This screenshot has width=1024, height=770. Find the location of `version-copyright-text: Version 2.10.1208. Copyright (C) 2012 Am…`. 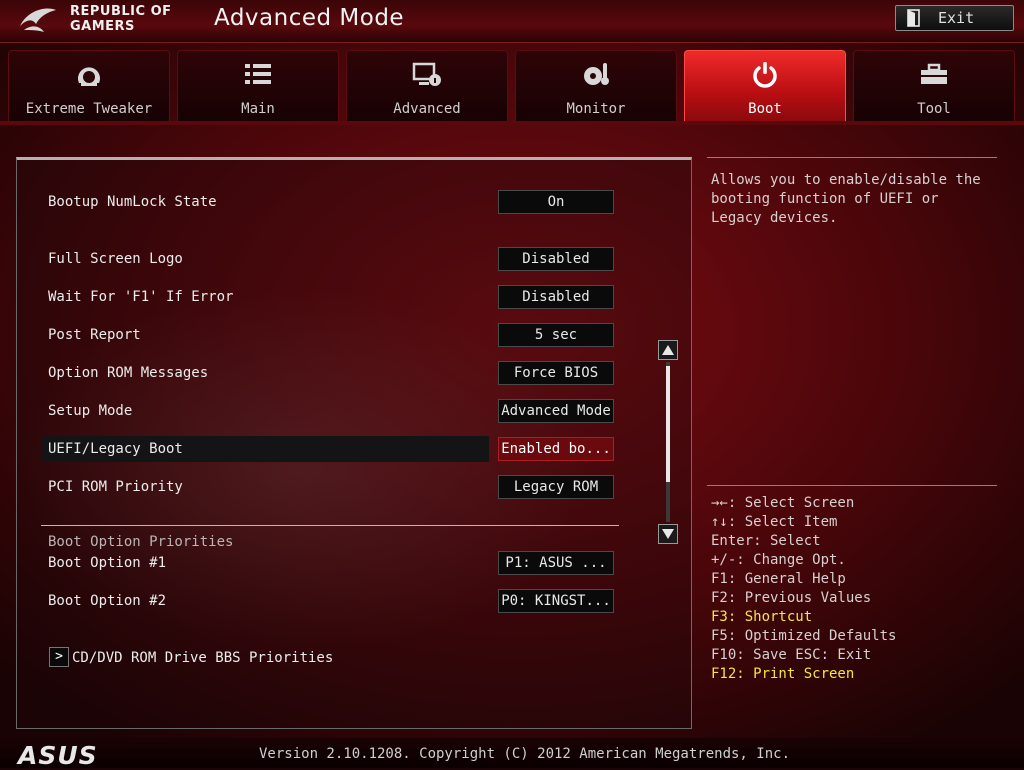

version-copyright-text: Version 2.10.1208. Copyright (C) 2012 Am… is located at coordinates (525, 754).